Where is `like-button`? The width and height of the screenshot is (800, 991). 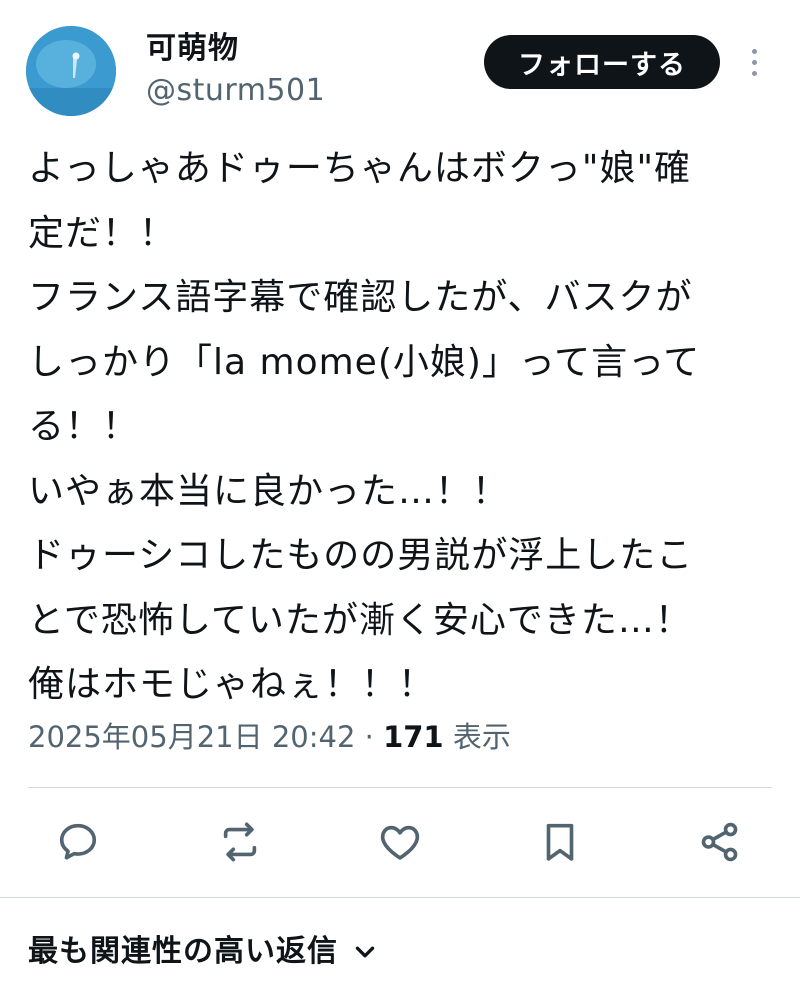
like-button is located at coordinates (400, 842).